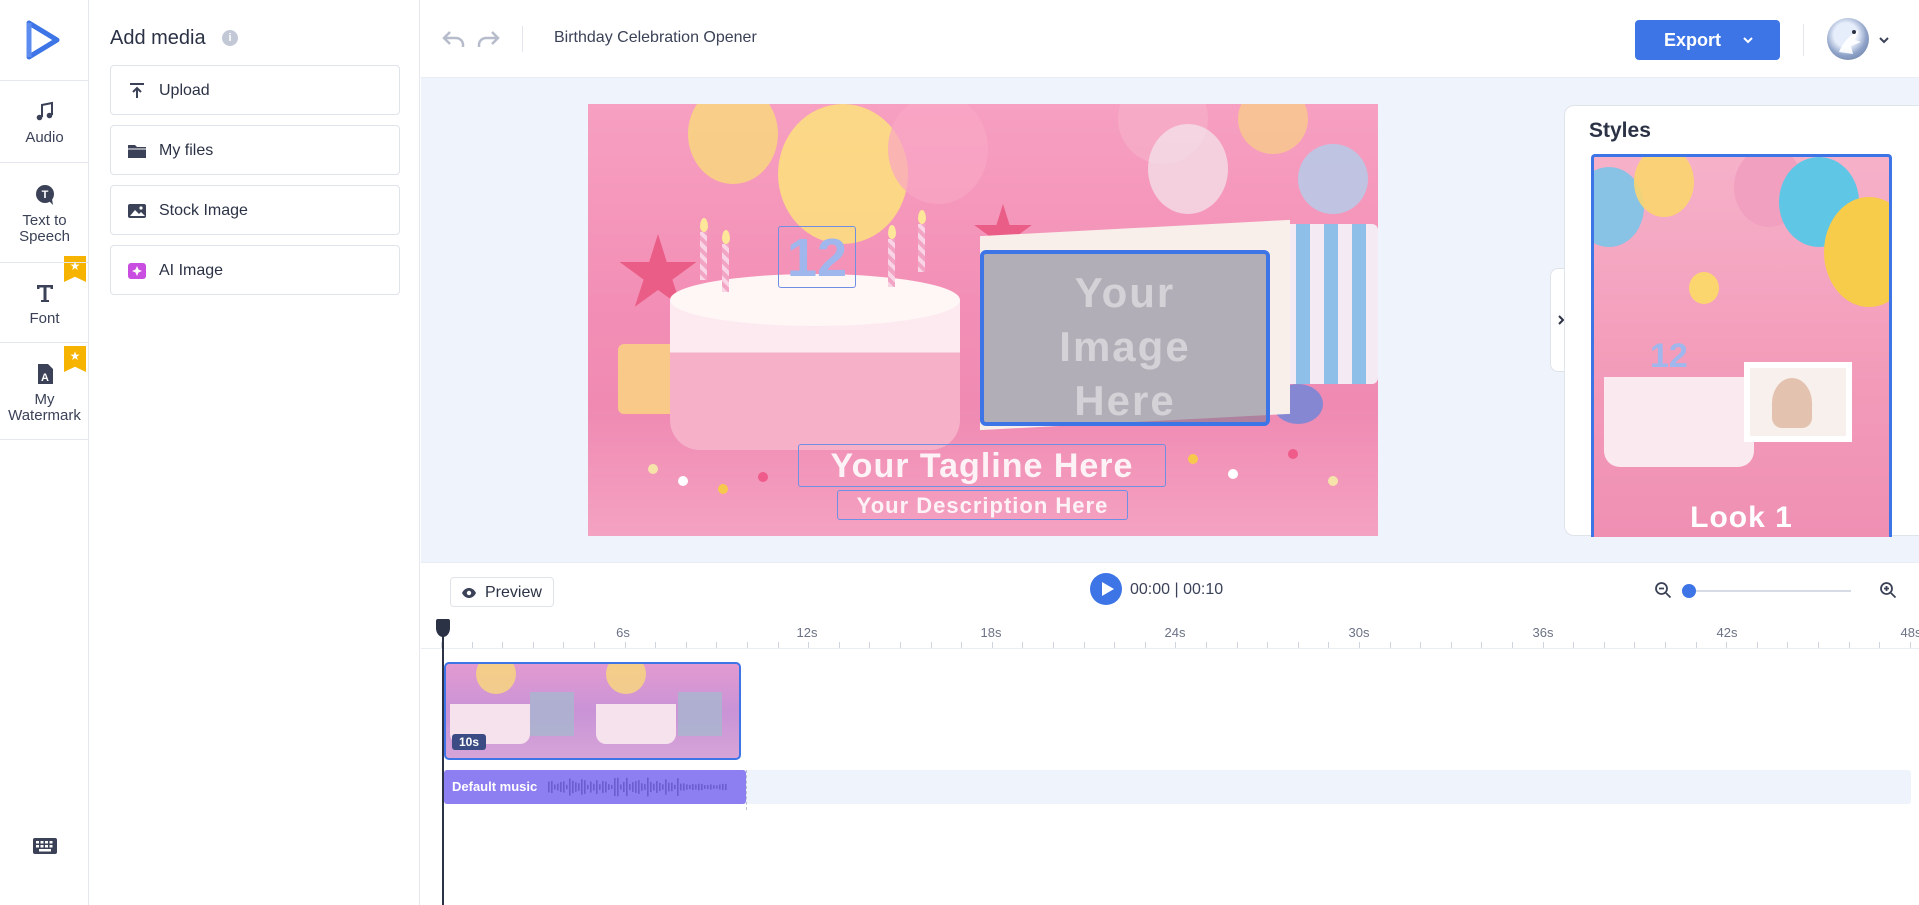  What do you see at coordinates (44, 214) in the screenshot?
I see `rail-item-text-to-speech: T Text to Speech` at bounding box center [44, 214].